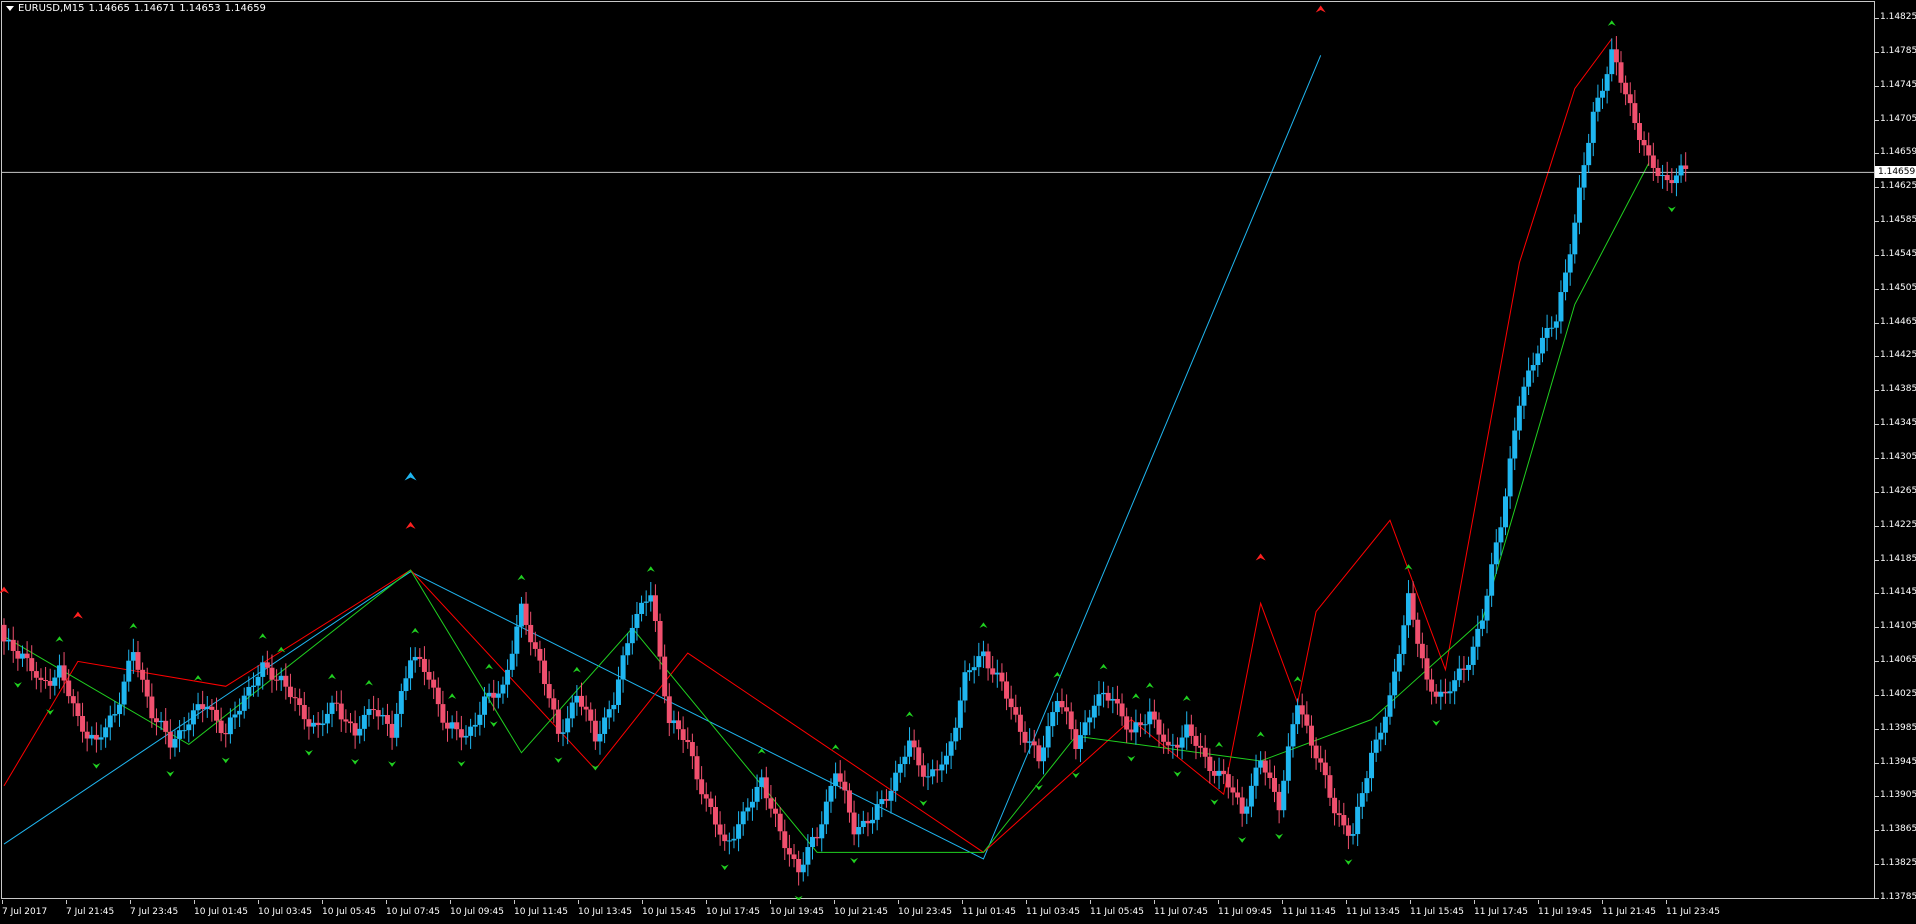  I want to click on price-axis-label: 1.13825, so click(1898, 863).